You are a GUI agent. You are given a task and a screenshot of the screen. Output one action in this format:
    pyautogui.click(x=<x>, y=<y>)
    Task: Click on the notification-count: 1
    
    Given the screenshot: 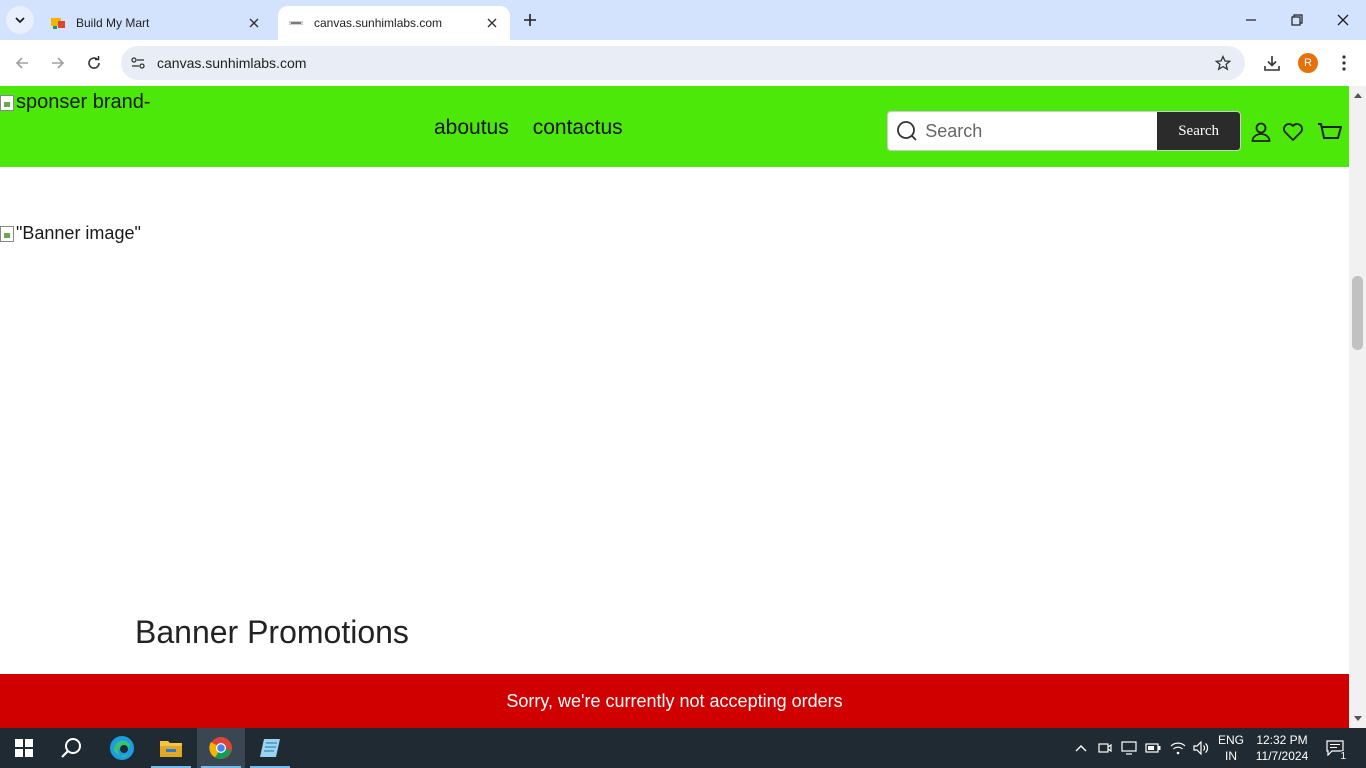 What is the action you would take?
    pyautogui.click(x=1343, y=756)
    